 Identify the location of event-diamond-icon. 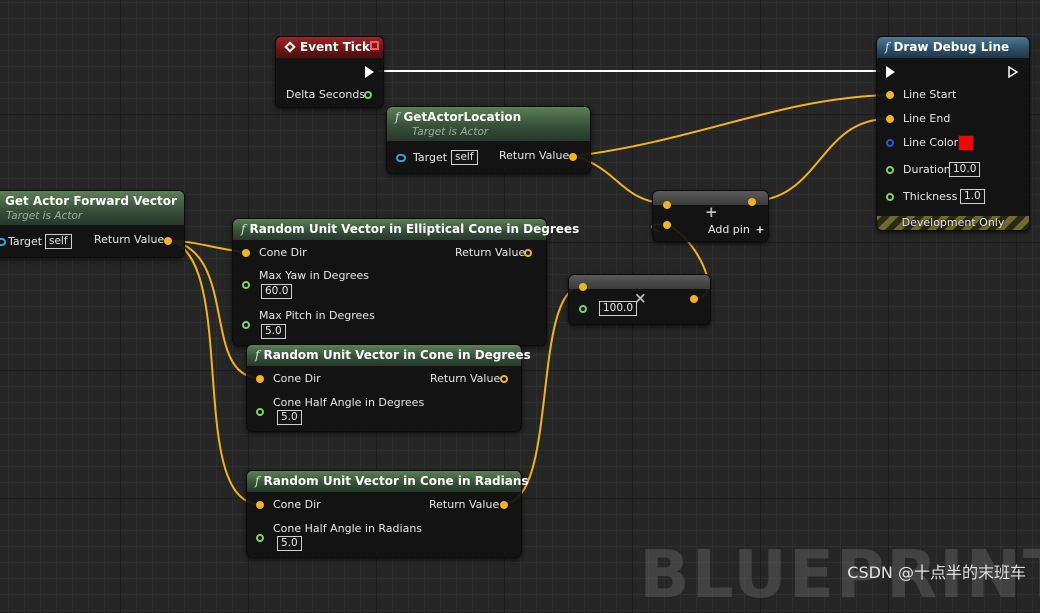
(290, 47).